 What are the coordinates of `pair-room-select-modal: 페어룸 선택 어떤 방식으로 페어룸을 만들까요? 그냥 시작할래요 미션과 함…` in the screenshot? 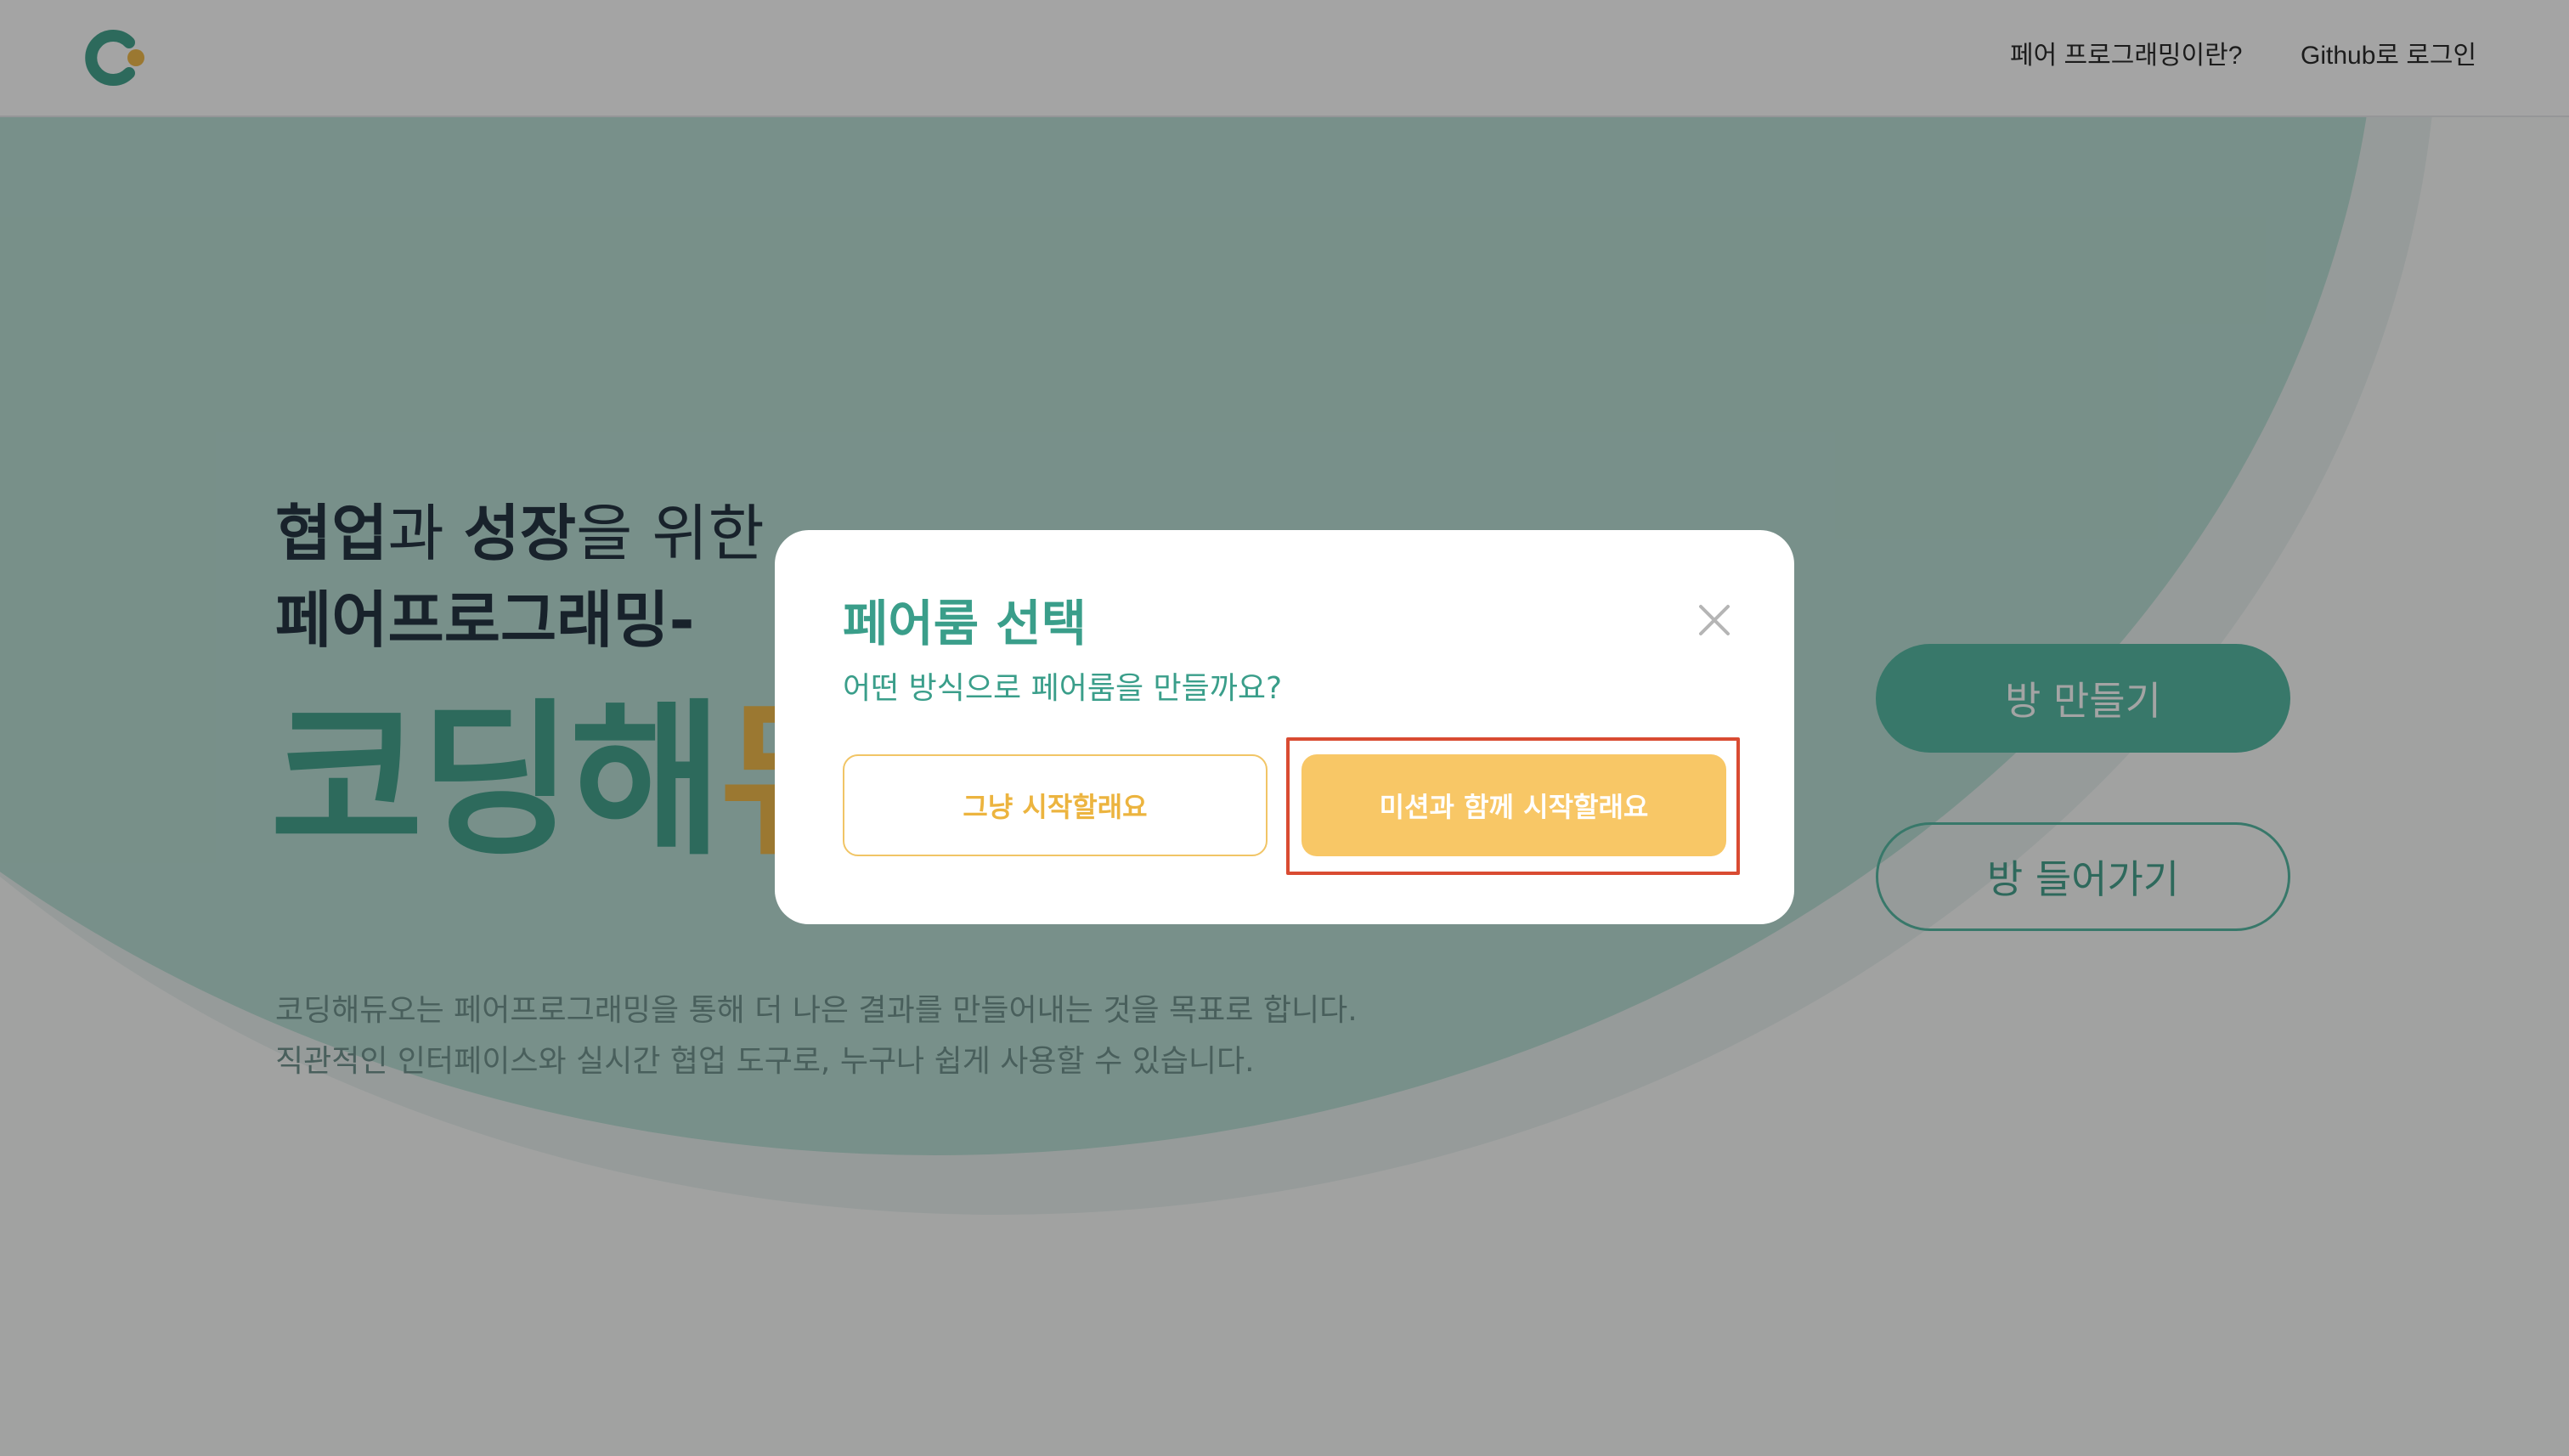 It's located at (1284, 727).